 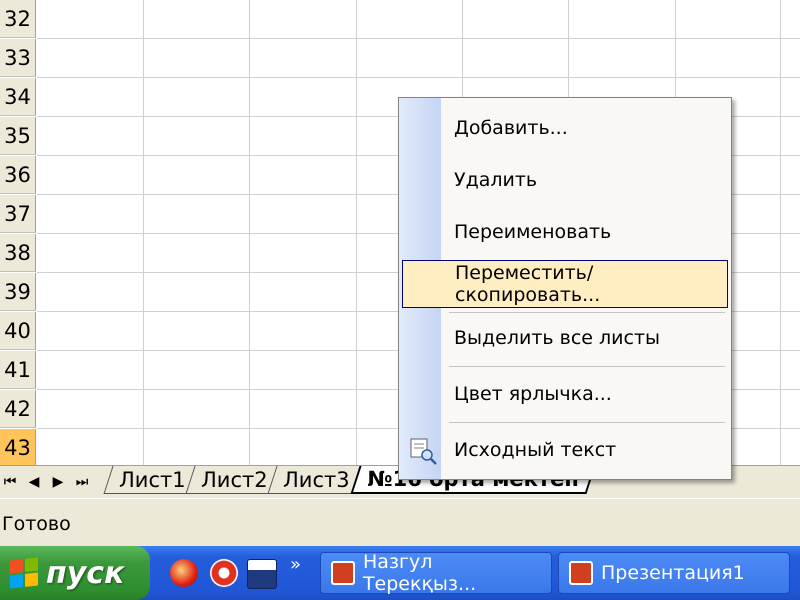 I want to click on row-header: 39, so click(x=18, y=292).